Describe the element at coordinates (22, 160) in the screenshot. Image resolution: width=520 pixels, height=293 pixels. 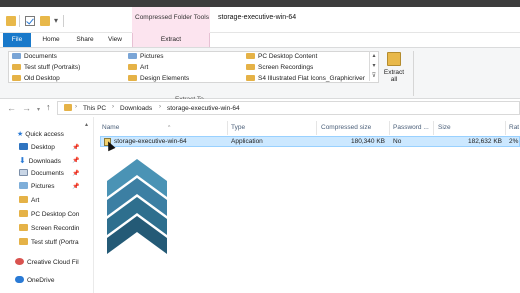
I see `download-icon: ⬇` at that location.